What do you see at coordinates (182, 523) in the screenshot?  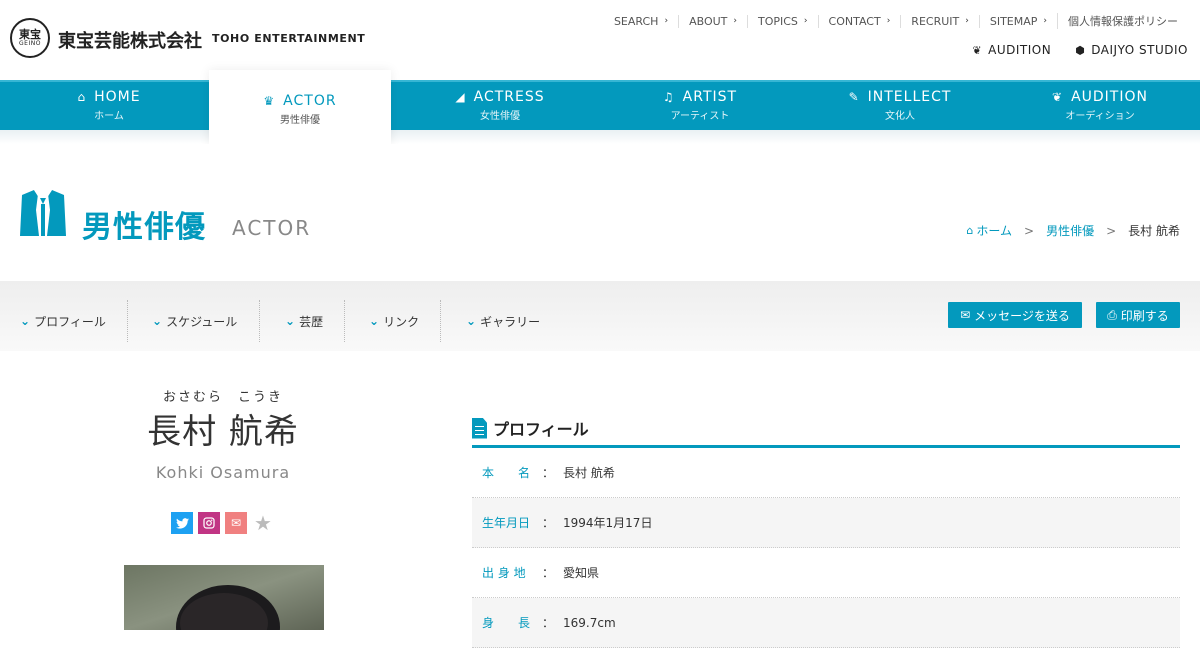 I see `twitter-icon` at bounding box center [182, 523].